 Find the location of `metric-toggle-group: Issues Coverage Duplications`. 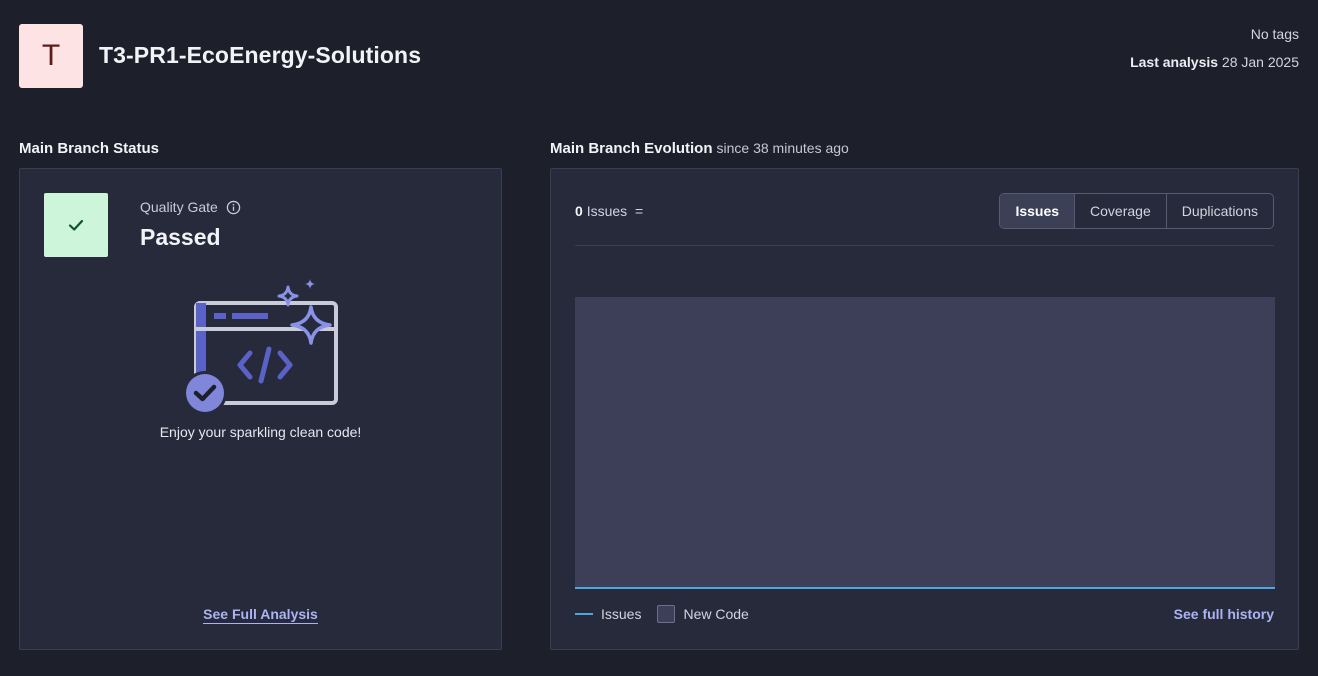

metric-toggle-group: Issues Coverage Duplications is located at coordinates (1136, 211).